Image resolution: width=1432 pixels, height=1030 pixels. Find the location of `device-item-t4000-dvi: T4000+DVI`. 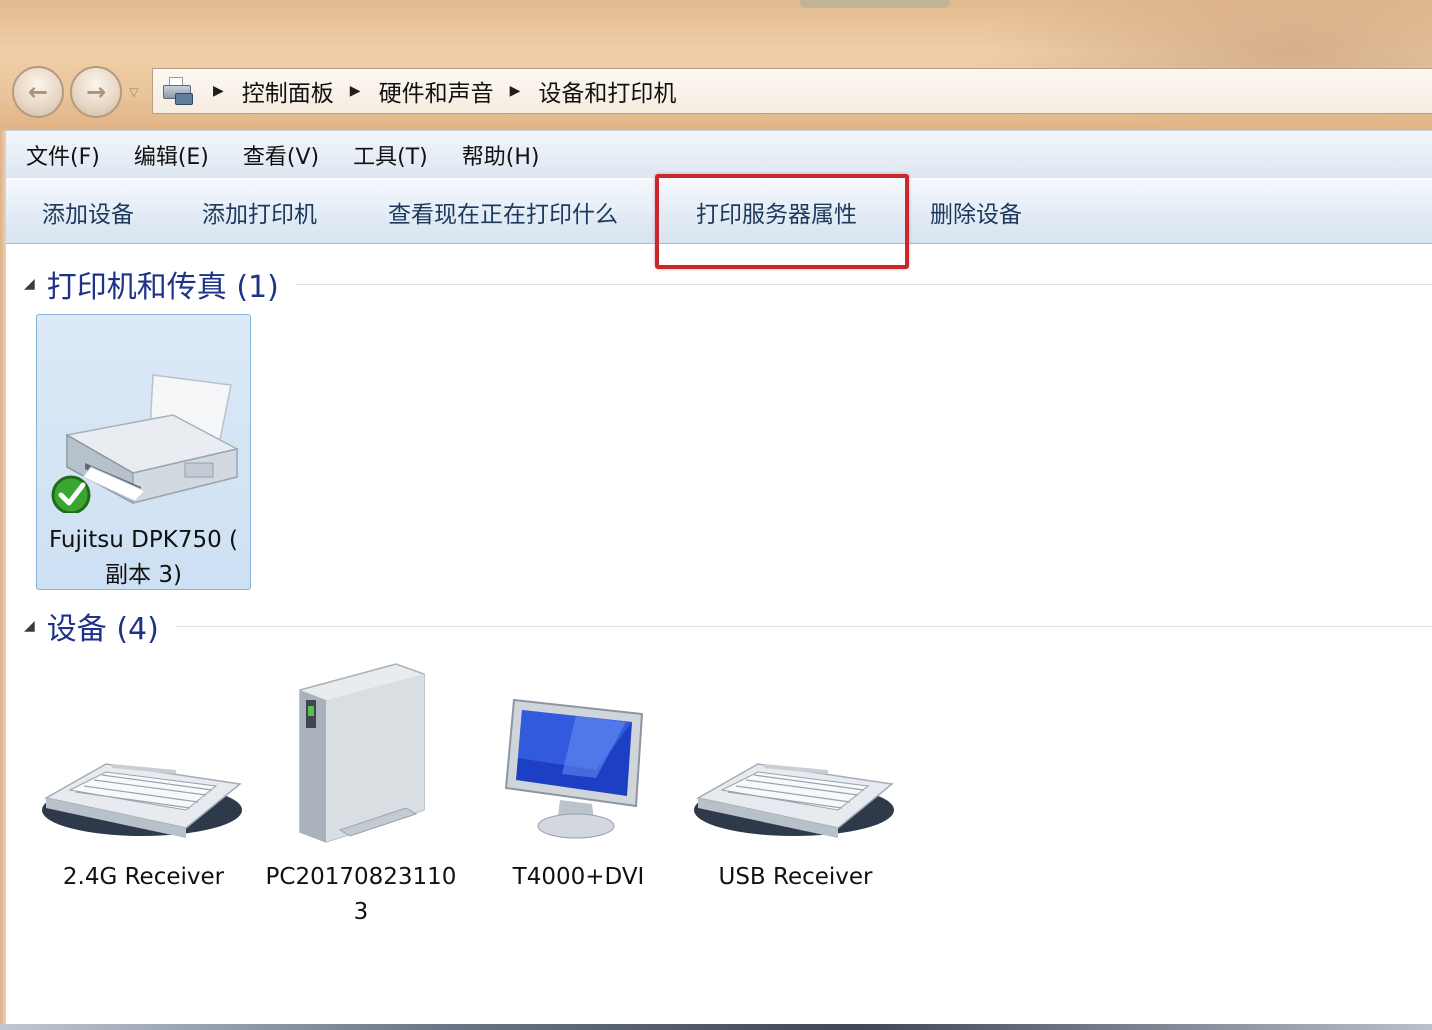

device-item-t4000-dvi: T4000+DVI is located at coordinates (578, 777).